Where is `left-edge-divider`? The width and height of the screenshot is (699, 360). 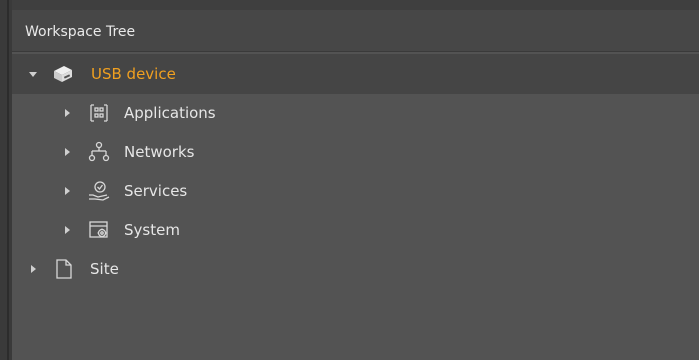
left-edge-divider is located at coordinates (8, 180).